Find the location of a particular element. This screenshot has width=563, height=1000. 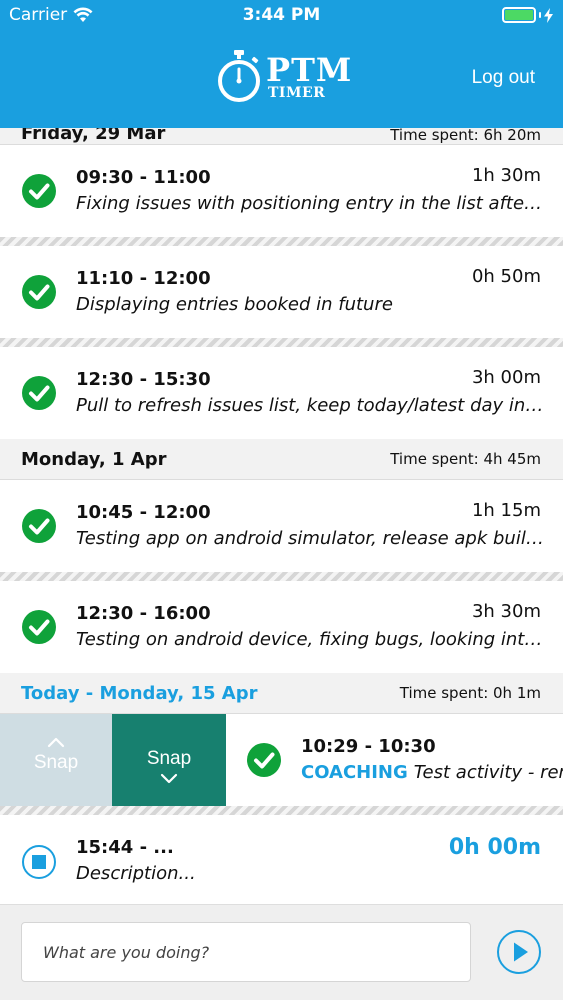

entry-time-range: 12:30 - 16:00 is located at coordinates (143, 613).